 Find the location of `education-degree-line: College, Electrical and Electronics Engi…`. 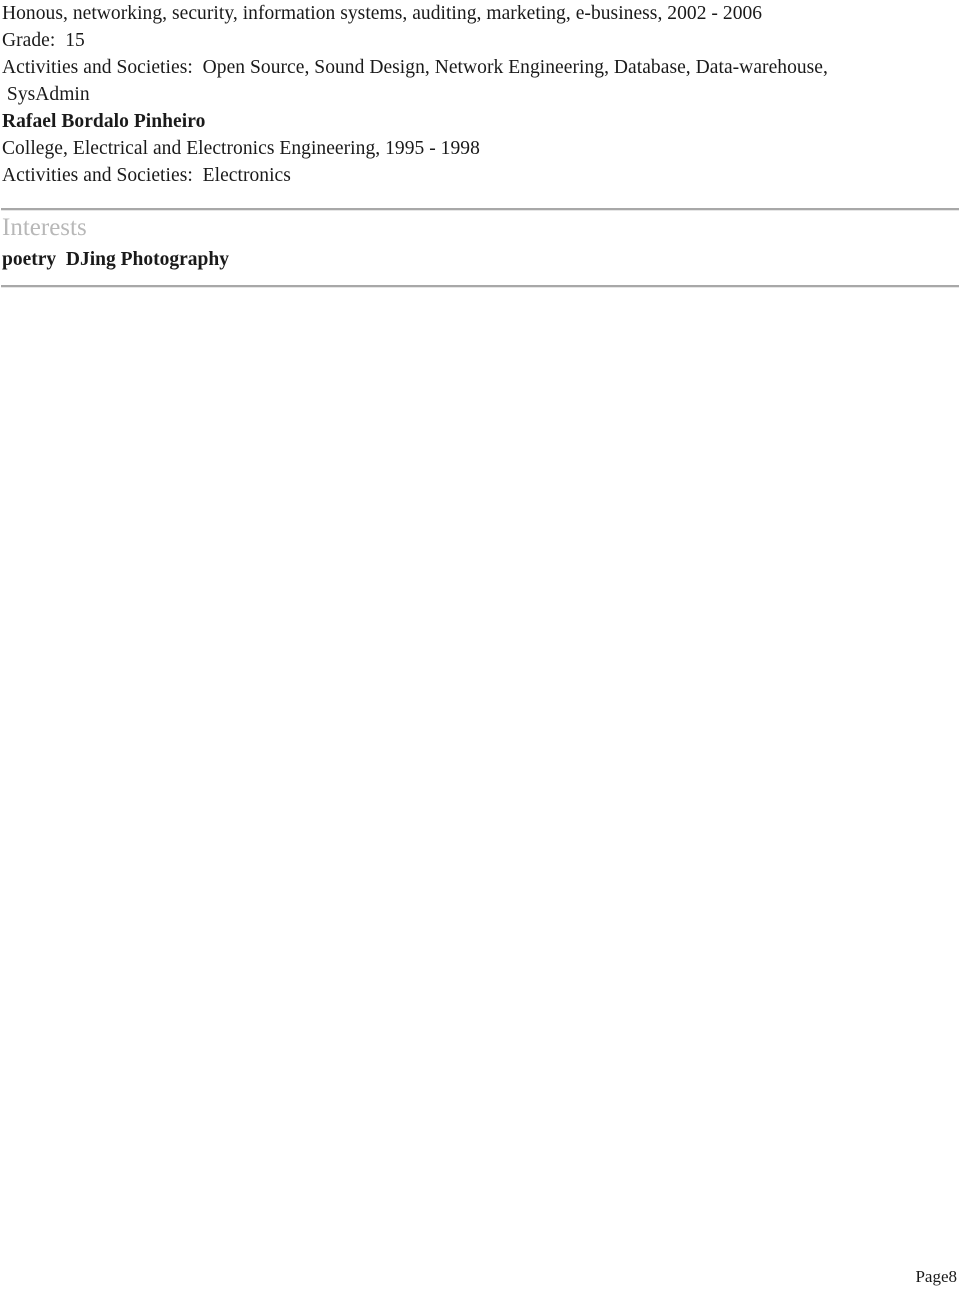

education-degree-line: College, Electrical and Electronics Engi… is located at coordinates (241, 148).